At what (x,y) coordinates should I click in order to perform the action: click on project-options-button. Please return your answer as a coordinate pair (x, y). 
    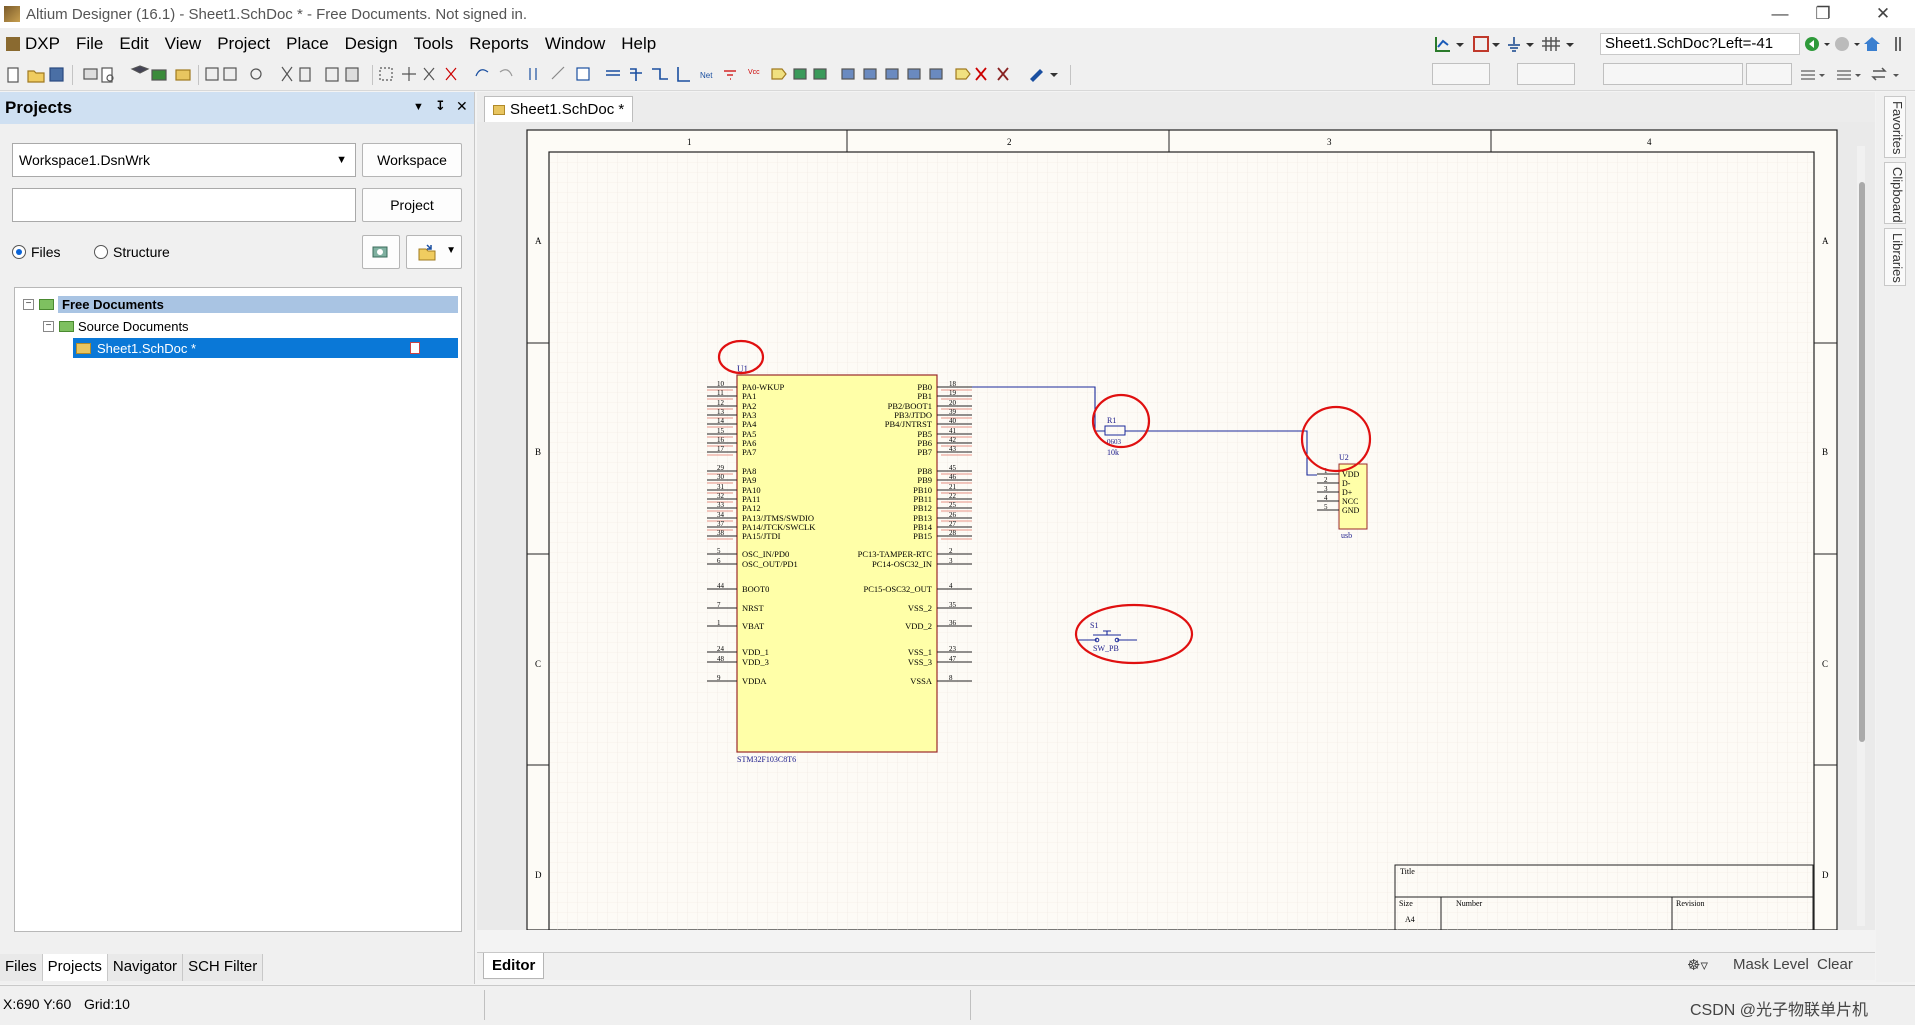
    Looking at the image, I should click on (381, 252).